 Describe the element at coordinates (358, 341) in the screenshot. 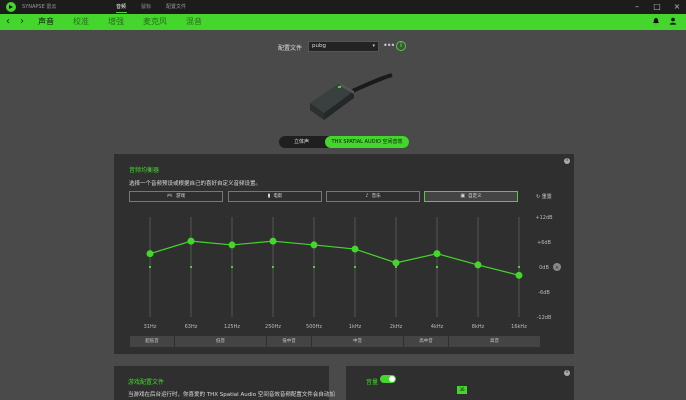

I see `frequency-range-band: 中音` at that location.